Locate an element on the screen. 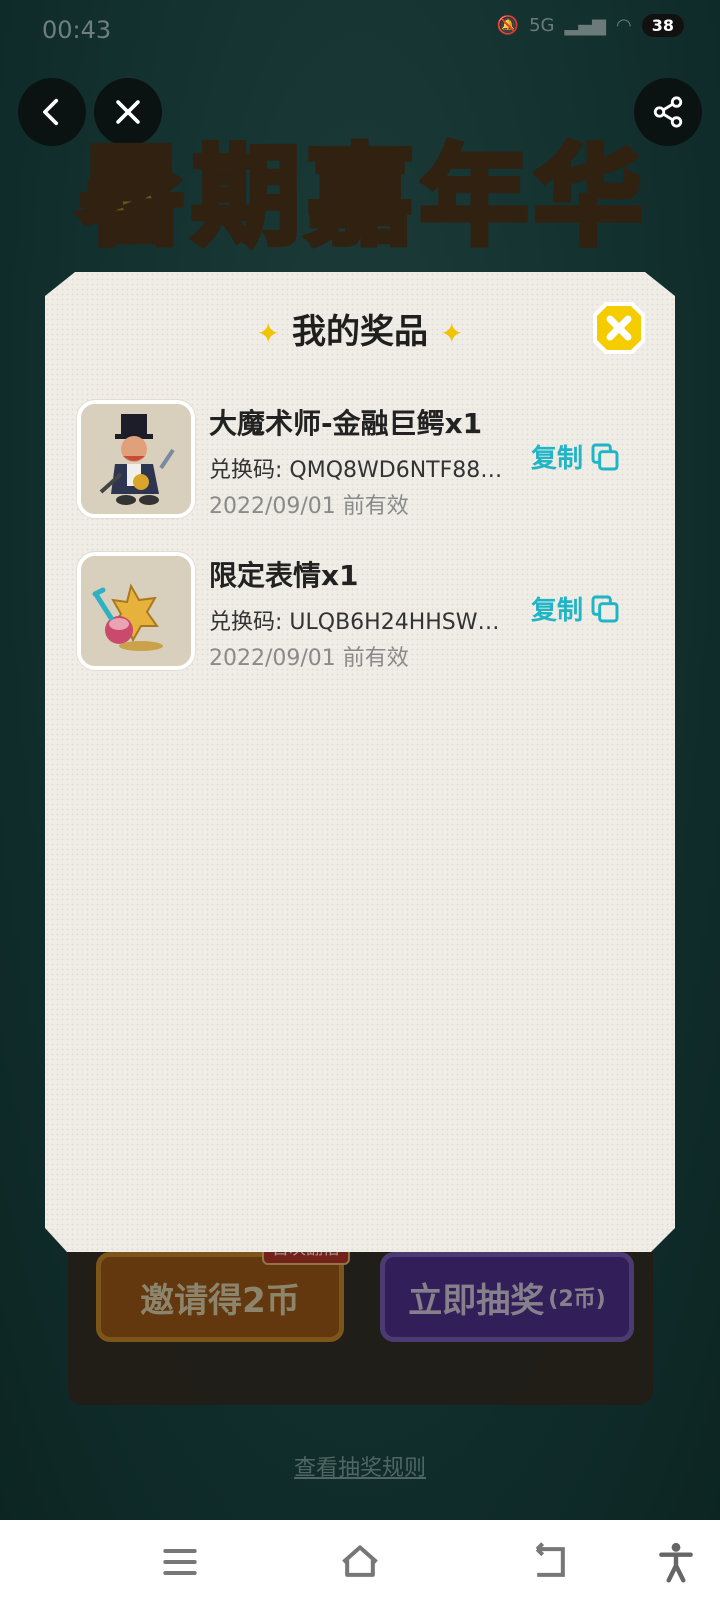 This screenshot has height=1605, width=720. status-time: 00:43 is located at coordinates (77, 30).